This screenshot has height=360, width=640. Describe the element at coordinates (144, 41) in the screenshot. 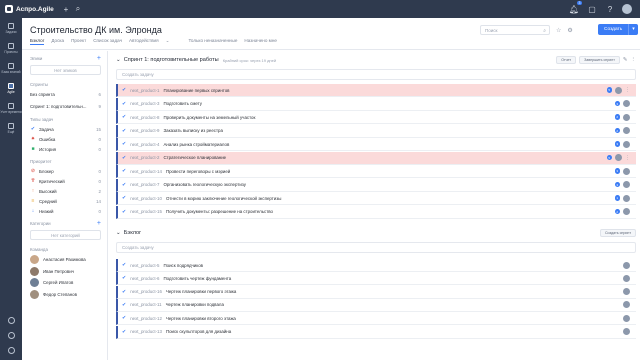

I see `tab-automation: Автодействия` at that location.